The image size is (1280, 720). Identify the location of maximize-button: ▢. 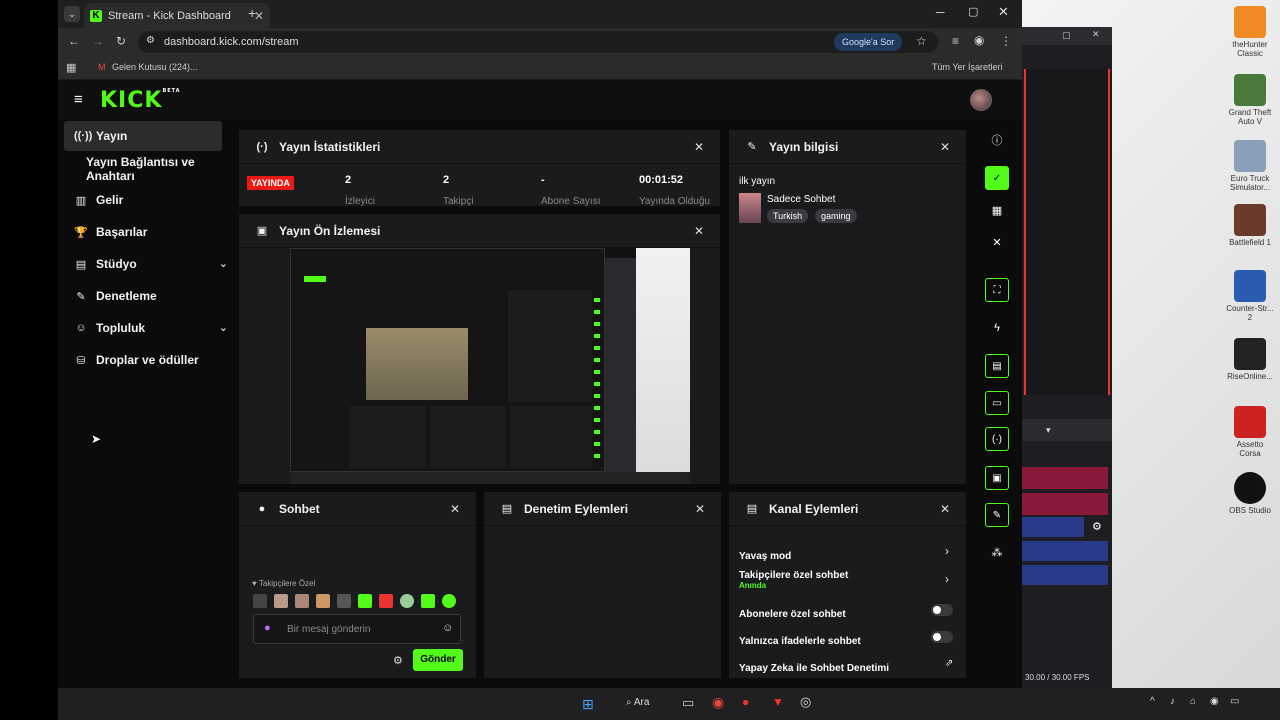
(973, 11).